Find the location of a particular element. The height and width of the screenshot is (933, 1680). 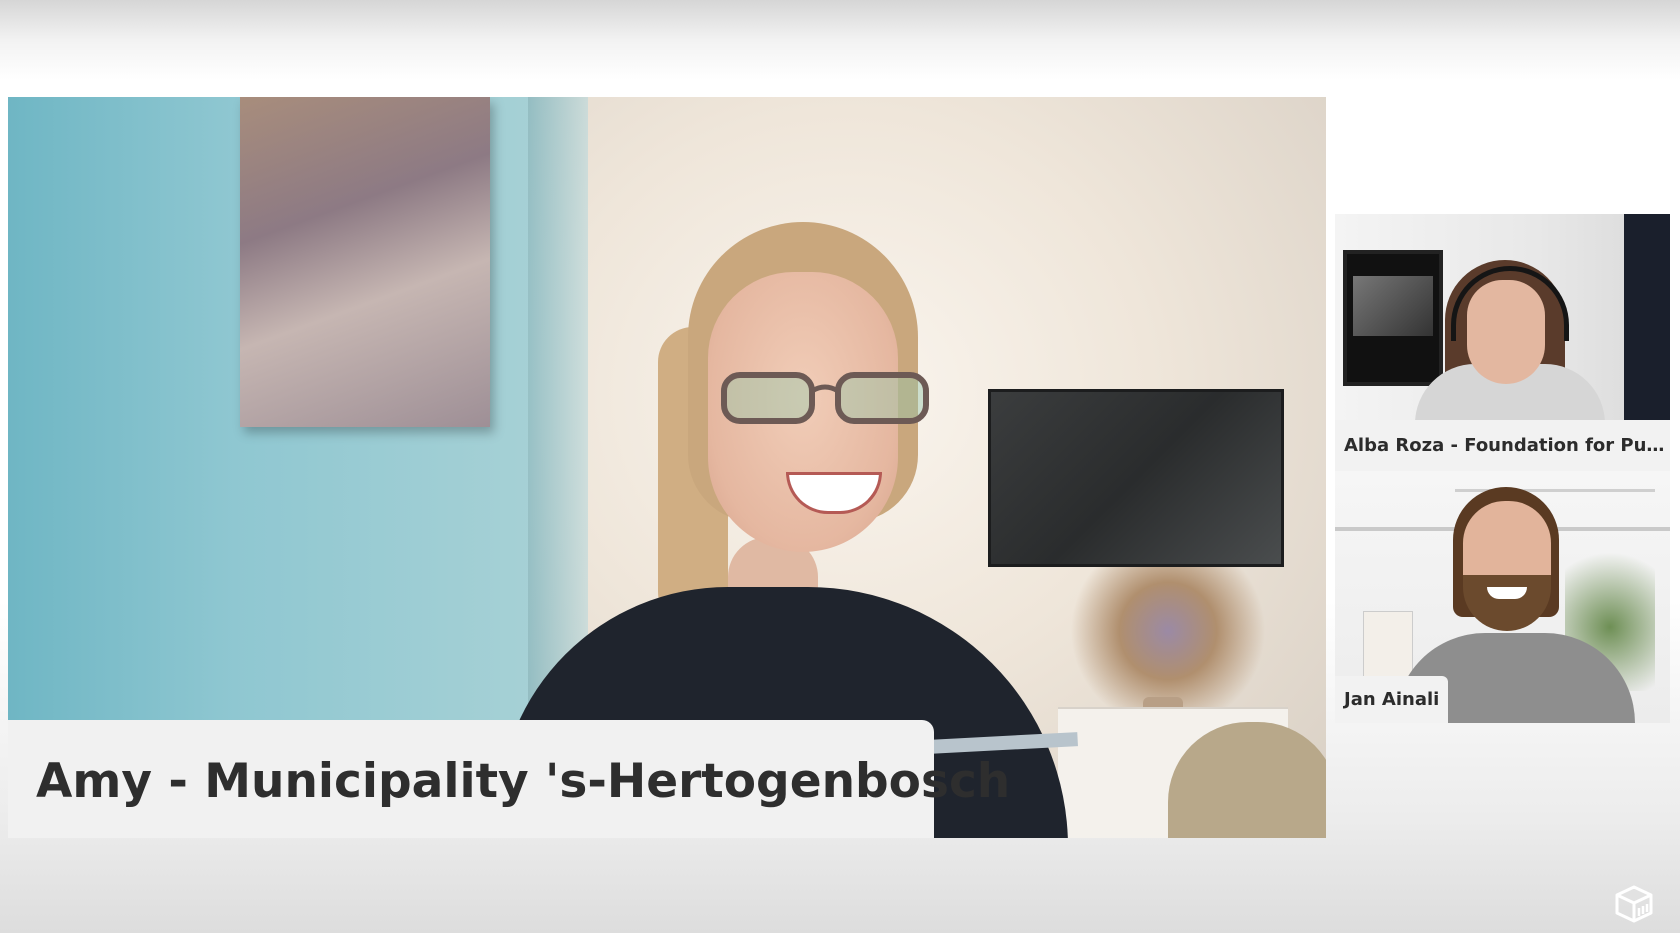

cube-logo-icon is located at coordinates (1634, 904).